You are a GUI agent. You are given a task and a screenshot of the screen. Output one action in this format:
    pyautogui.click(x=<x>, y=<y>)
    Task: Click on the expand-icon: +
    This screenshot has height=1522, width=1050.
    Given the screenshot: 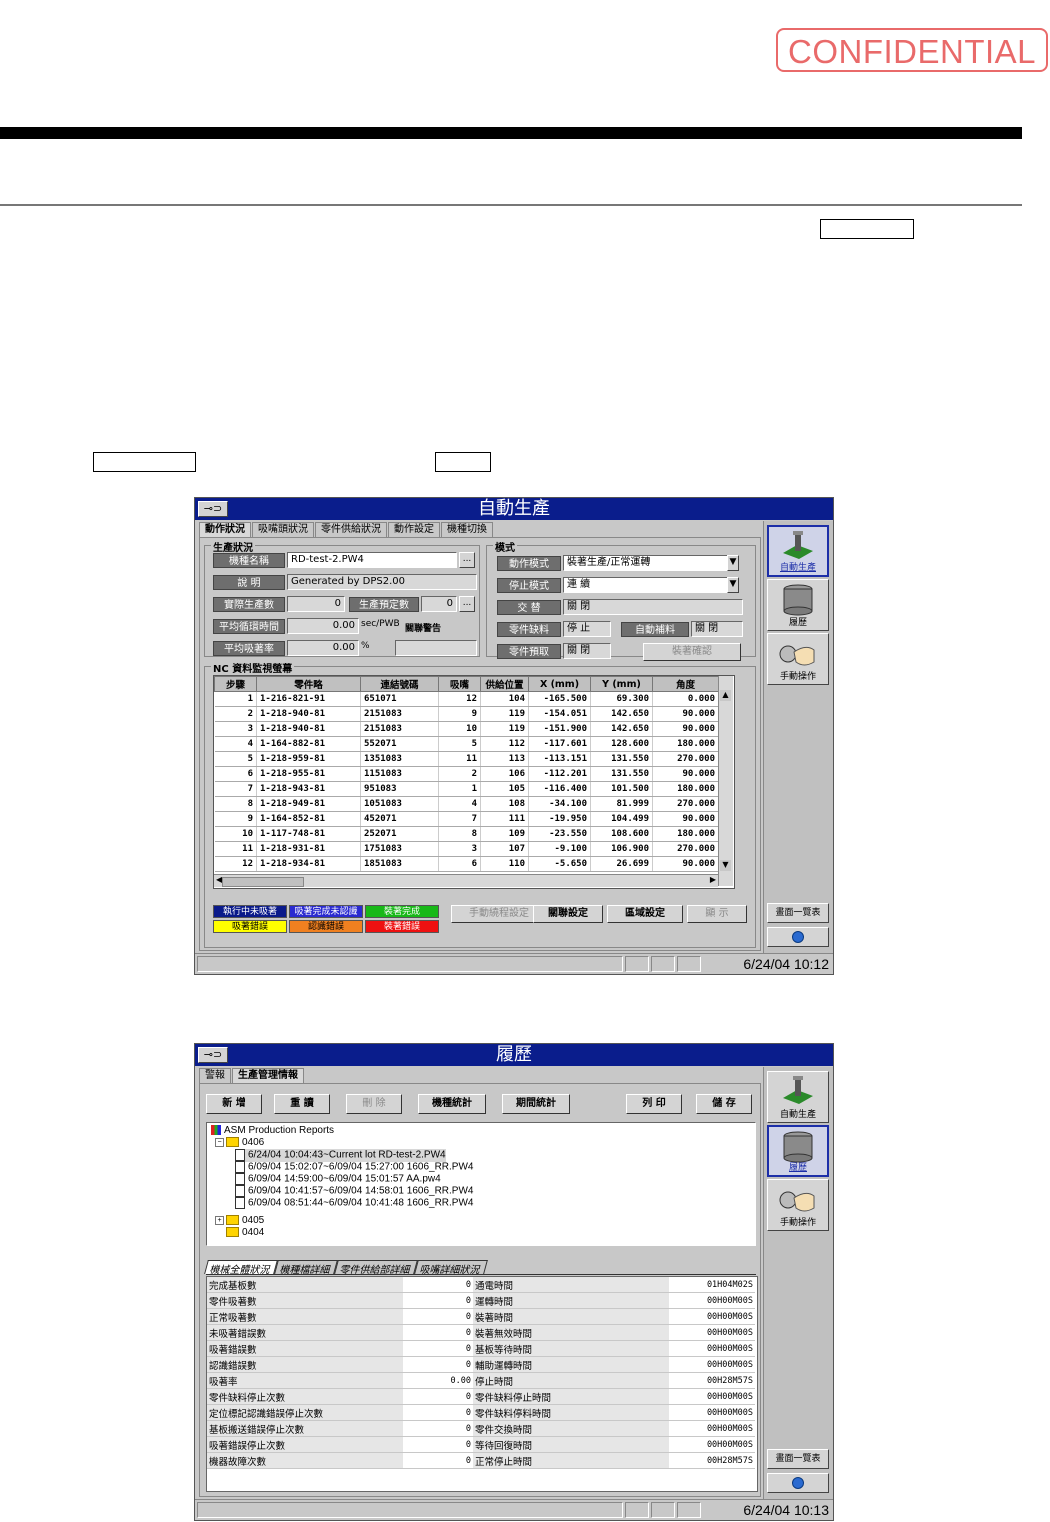 What is the action you would take?
    pyautogui.click(x=219, y=1220)
    